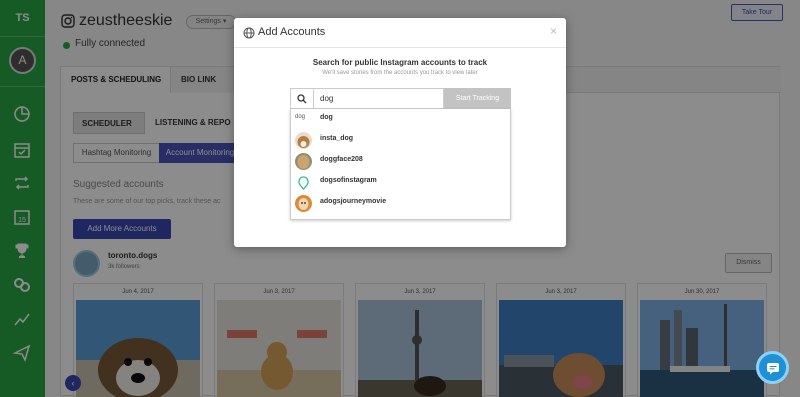 The height and width of the screenshot is (397, 800). What do you see at coordinates (477, 98) in the screenshot?
I see `start-tracking-button: Start Tracking` at bounding box center [477, 98].